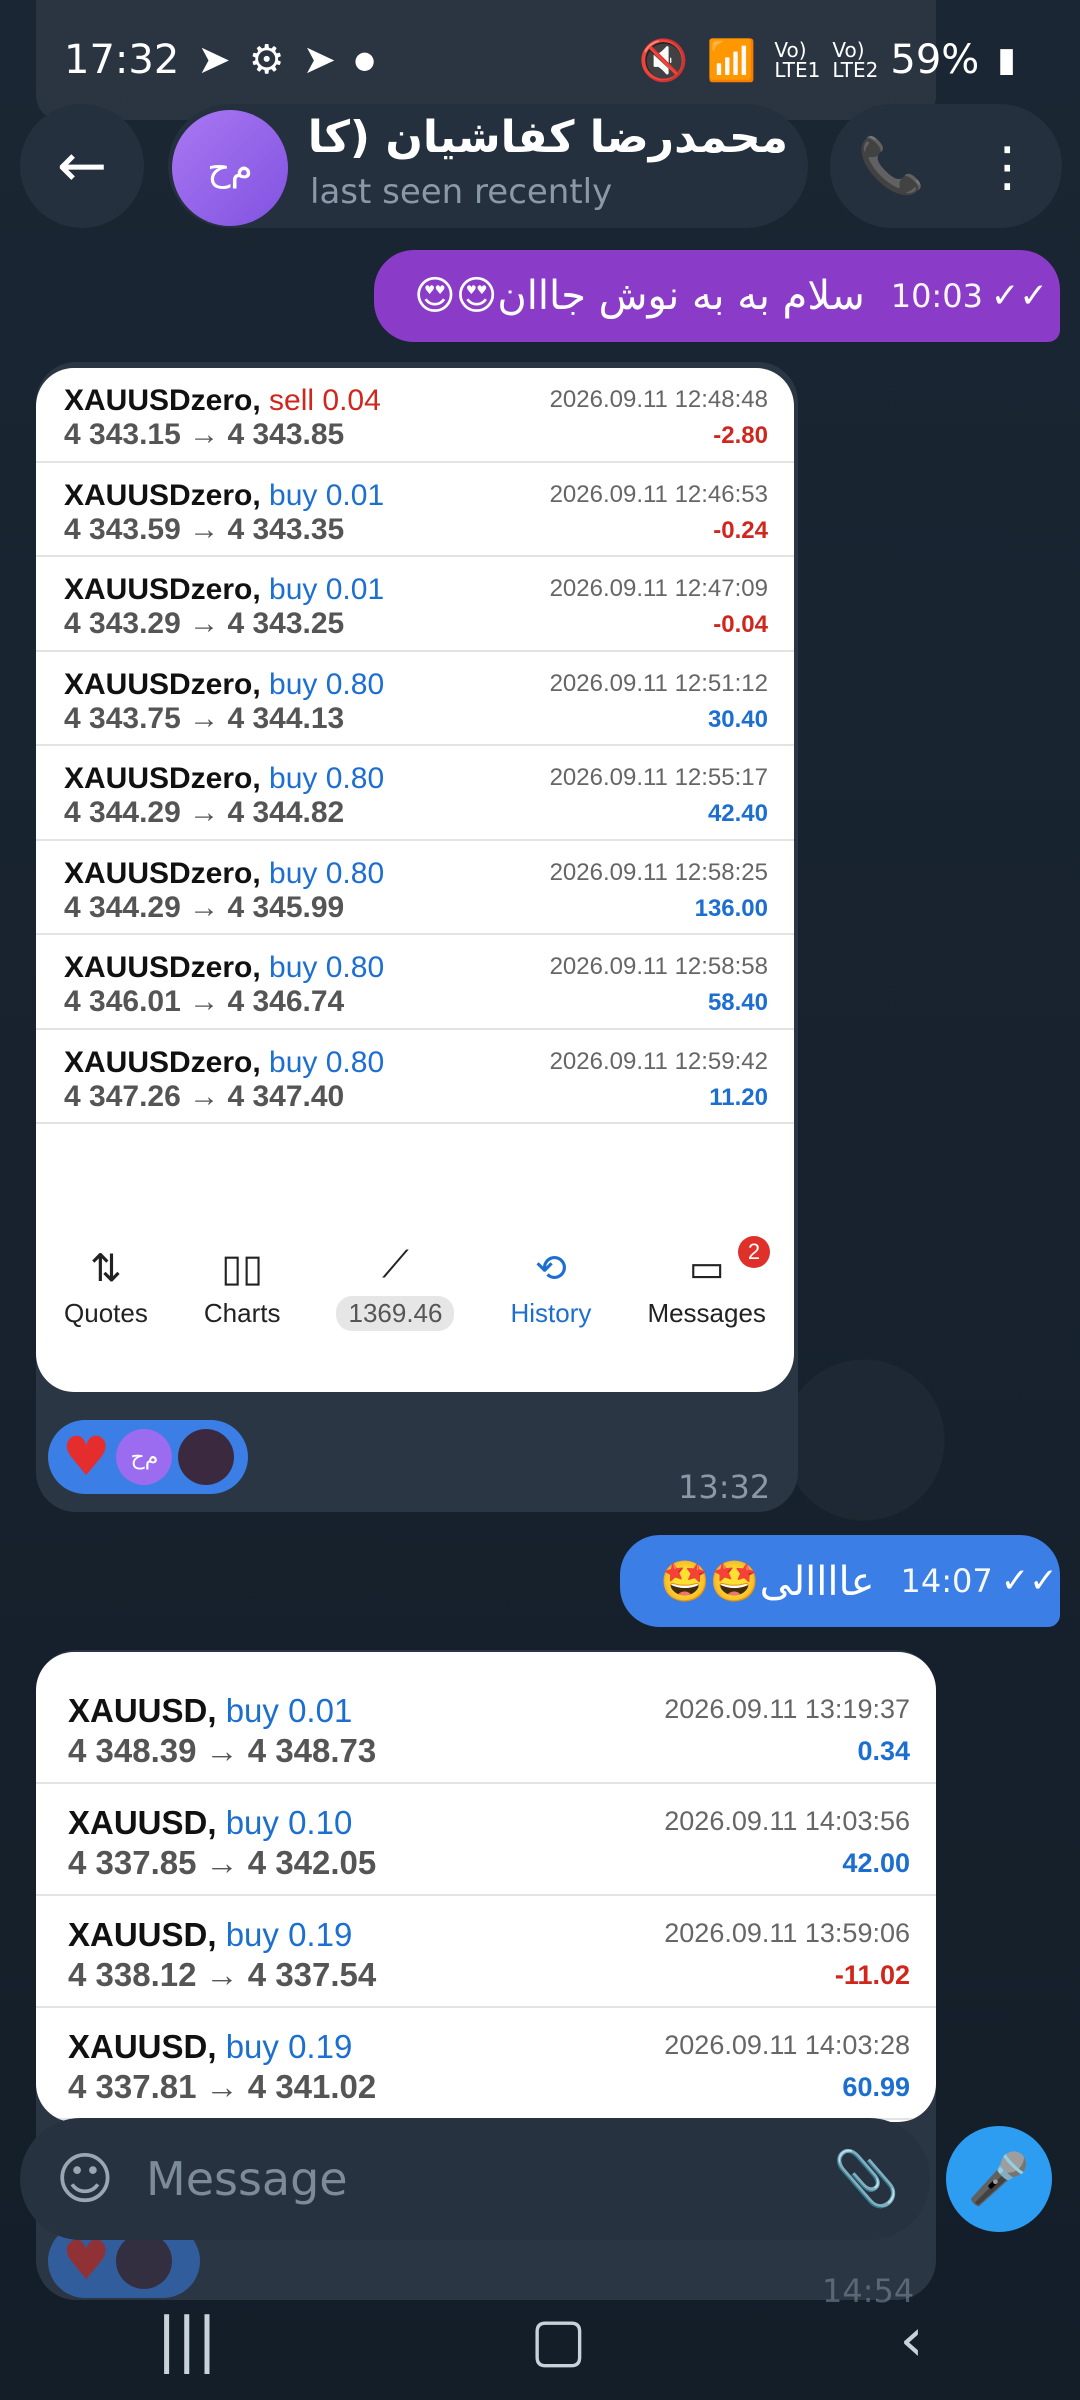 This screenshot has height=2400, width=1080. What do you see at coordinates (558, 2340) in the screenshot?
I see `home-button: ▢` at bounding box center [558, 2340].